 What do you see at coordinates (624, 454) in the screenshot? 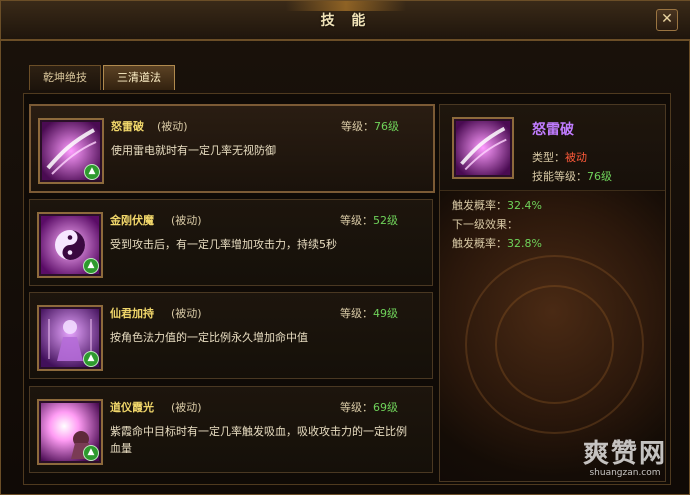
I see `watermark-text: 爽赞网` at bounding box center [624, 454].